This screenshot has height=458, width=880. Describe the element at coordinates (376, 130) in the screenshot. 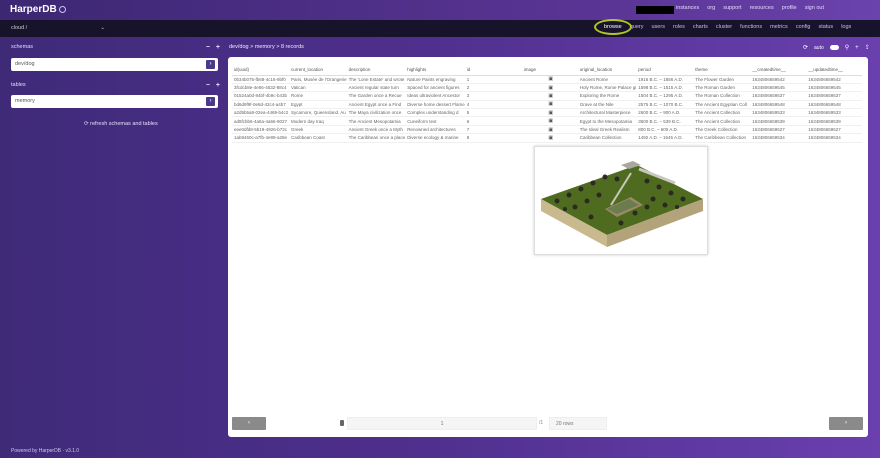

I see `table-cell: Ancient Greek once a Myth` at that location.